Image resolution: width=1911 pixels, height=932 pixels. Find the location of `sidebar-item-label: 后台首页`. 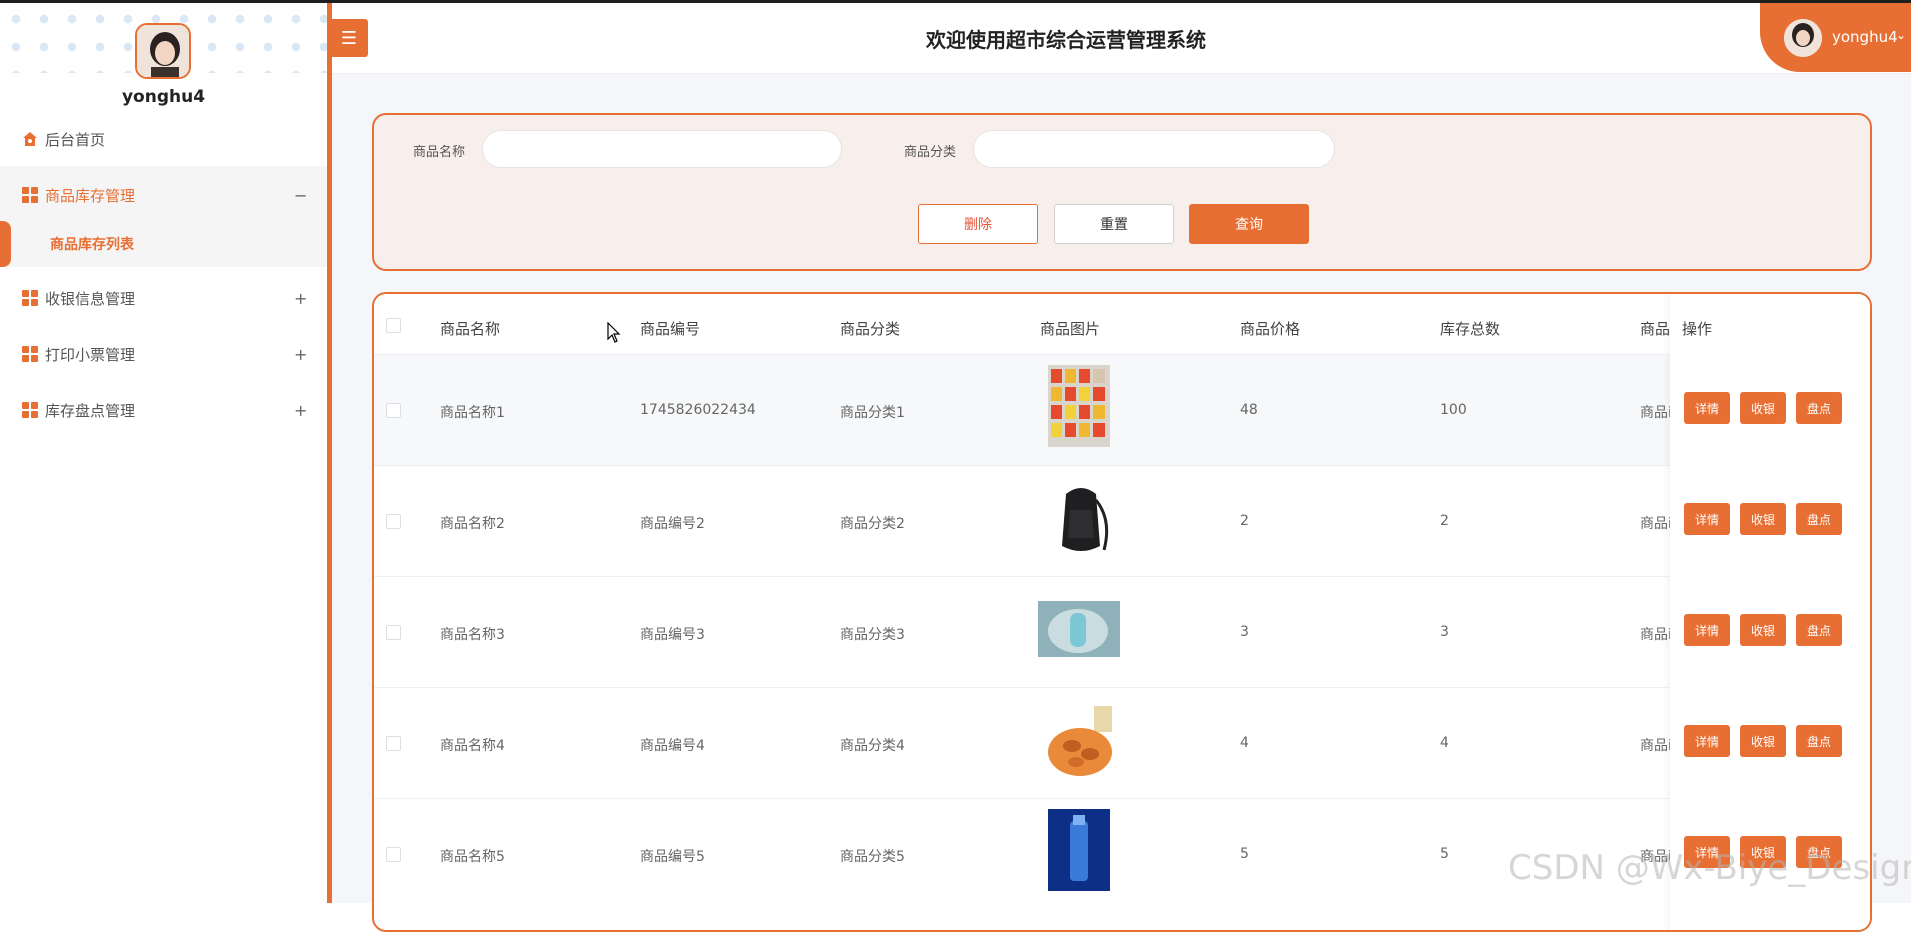

sidebar-item-label: 后台首页 is located at coordinates (75, 139).